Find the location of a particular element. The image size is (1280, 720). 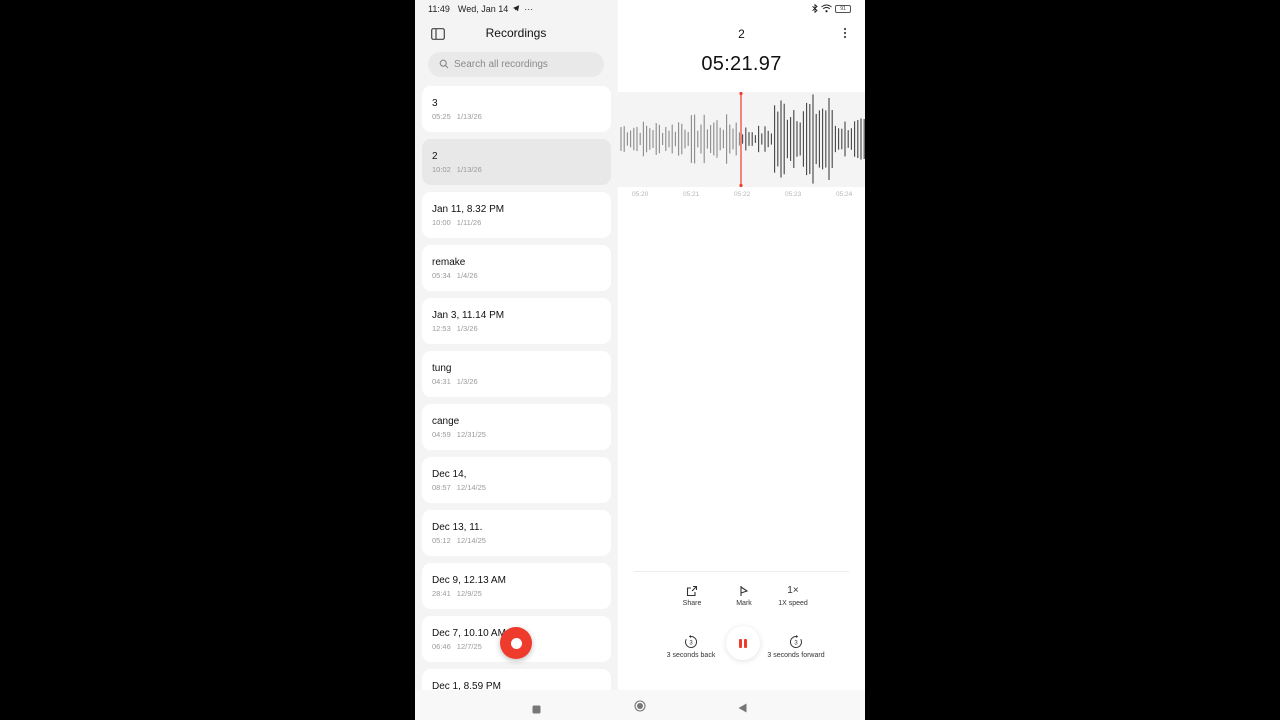

recording-item: 2 10:02 1/13/26 is located at coordinates (516, 162).